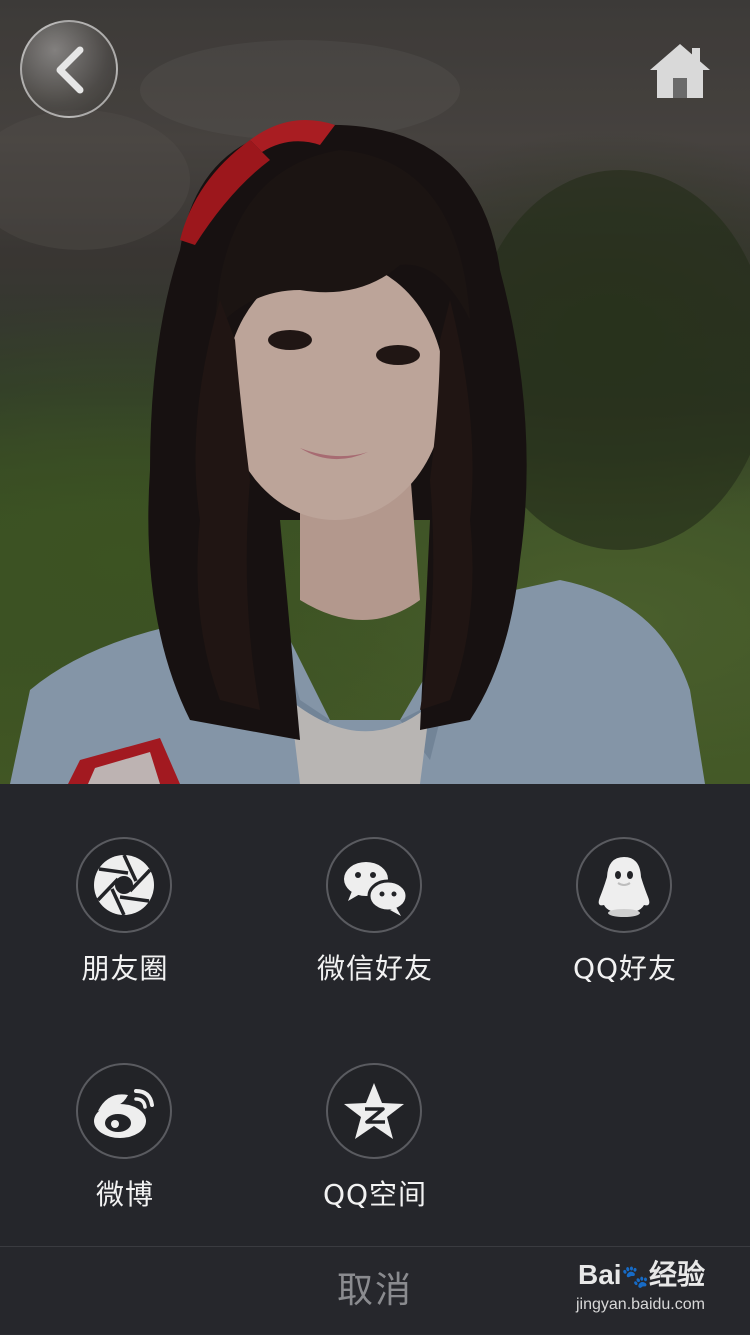 Image resolution: width=750 pixels, height=1335 pixels. What do you see at coordinates (375, 1291) in the screenshot?
I see `cancel-button: 取消` at bounding box center [375, 1291].